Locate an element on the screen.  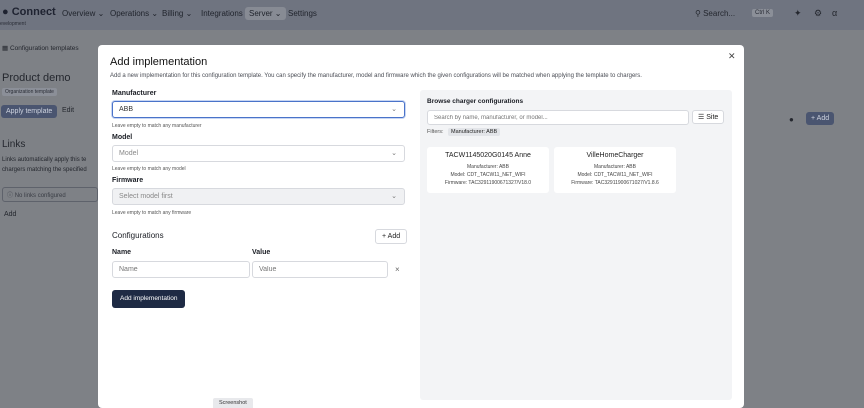
page-title: Product demo is located at coordinates (36, 78).